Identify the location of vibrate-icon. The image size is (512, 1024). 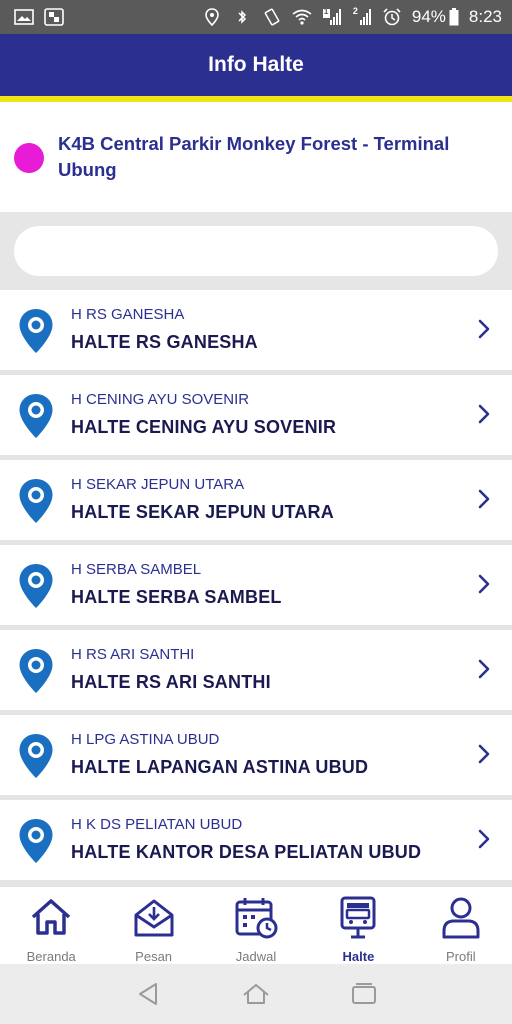
(272, 17).